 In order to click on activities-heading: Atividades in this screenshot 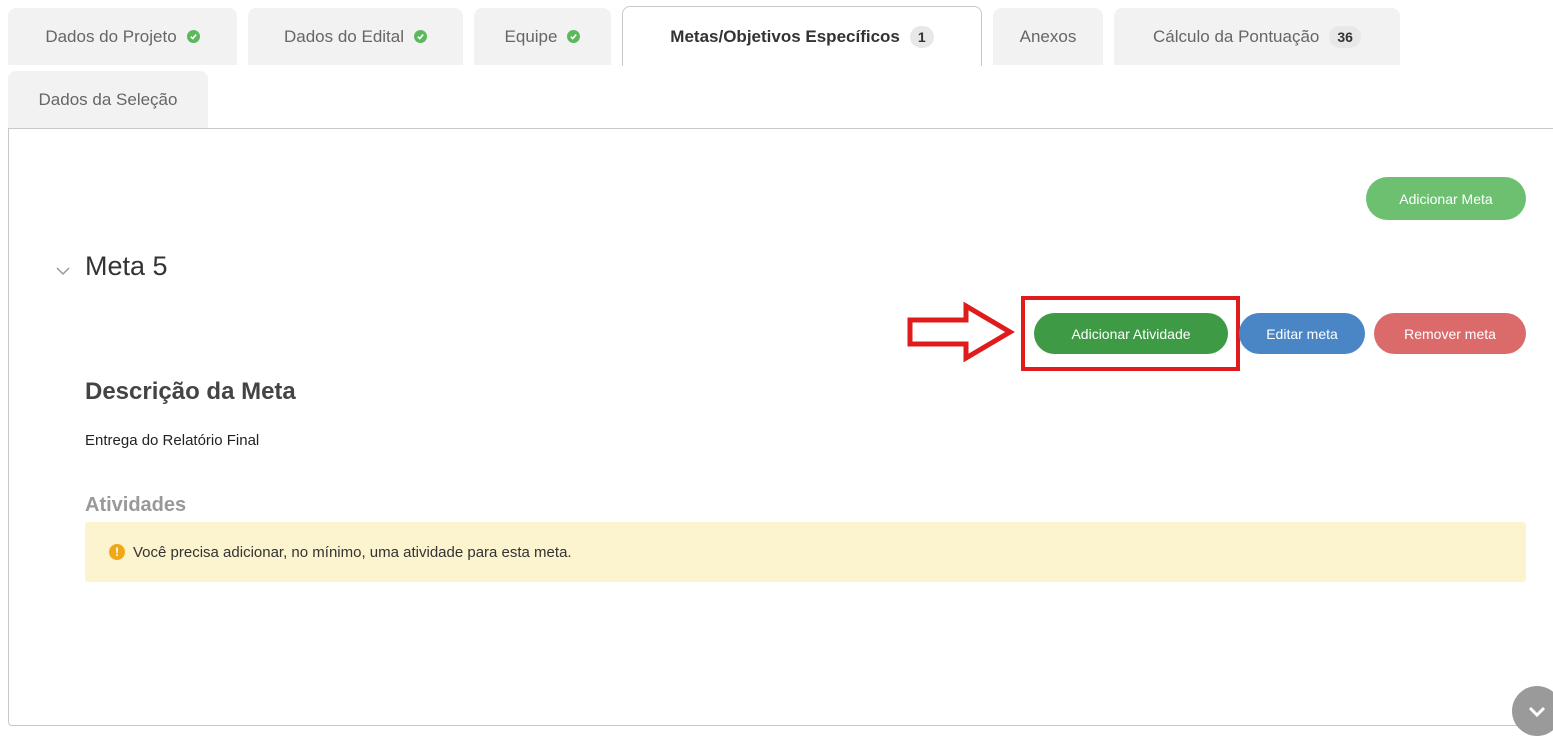, I will do `click(136, 505)`.